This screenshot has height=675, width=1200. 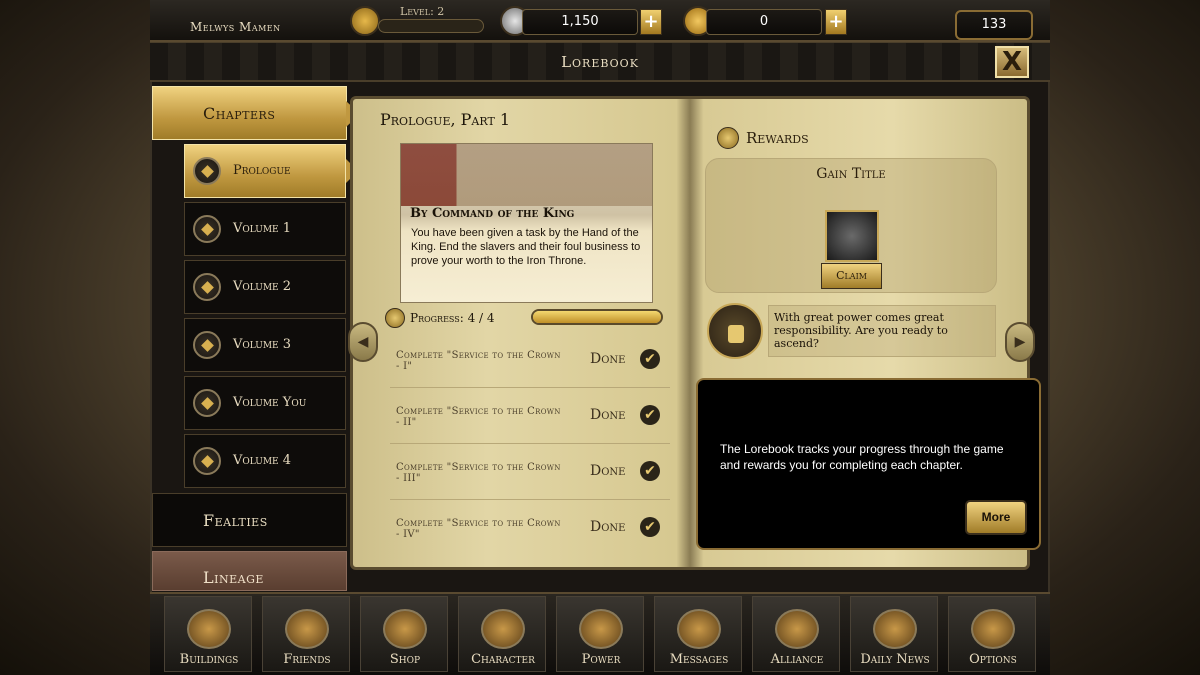 I want to click on nav-daily-news: Daily News, so click(x=894, y=634).